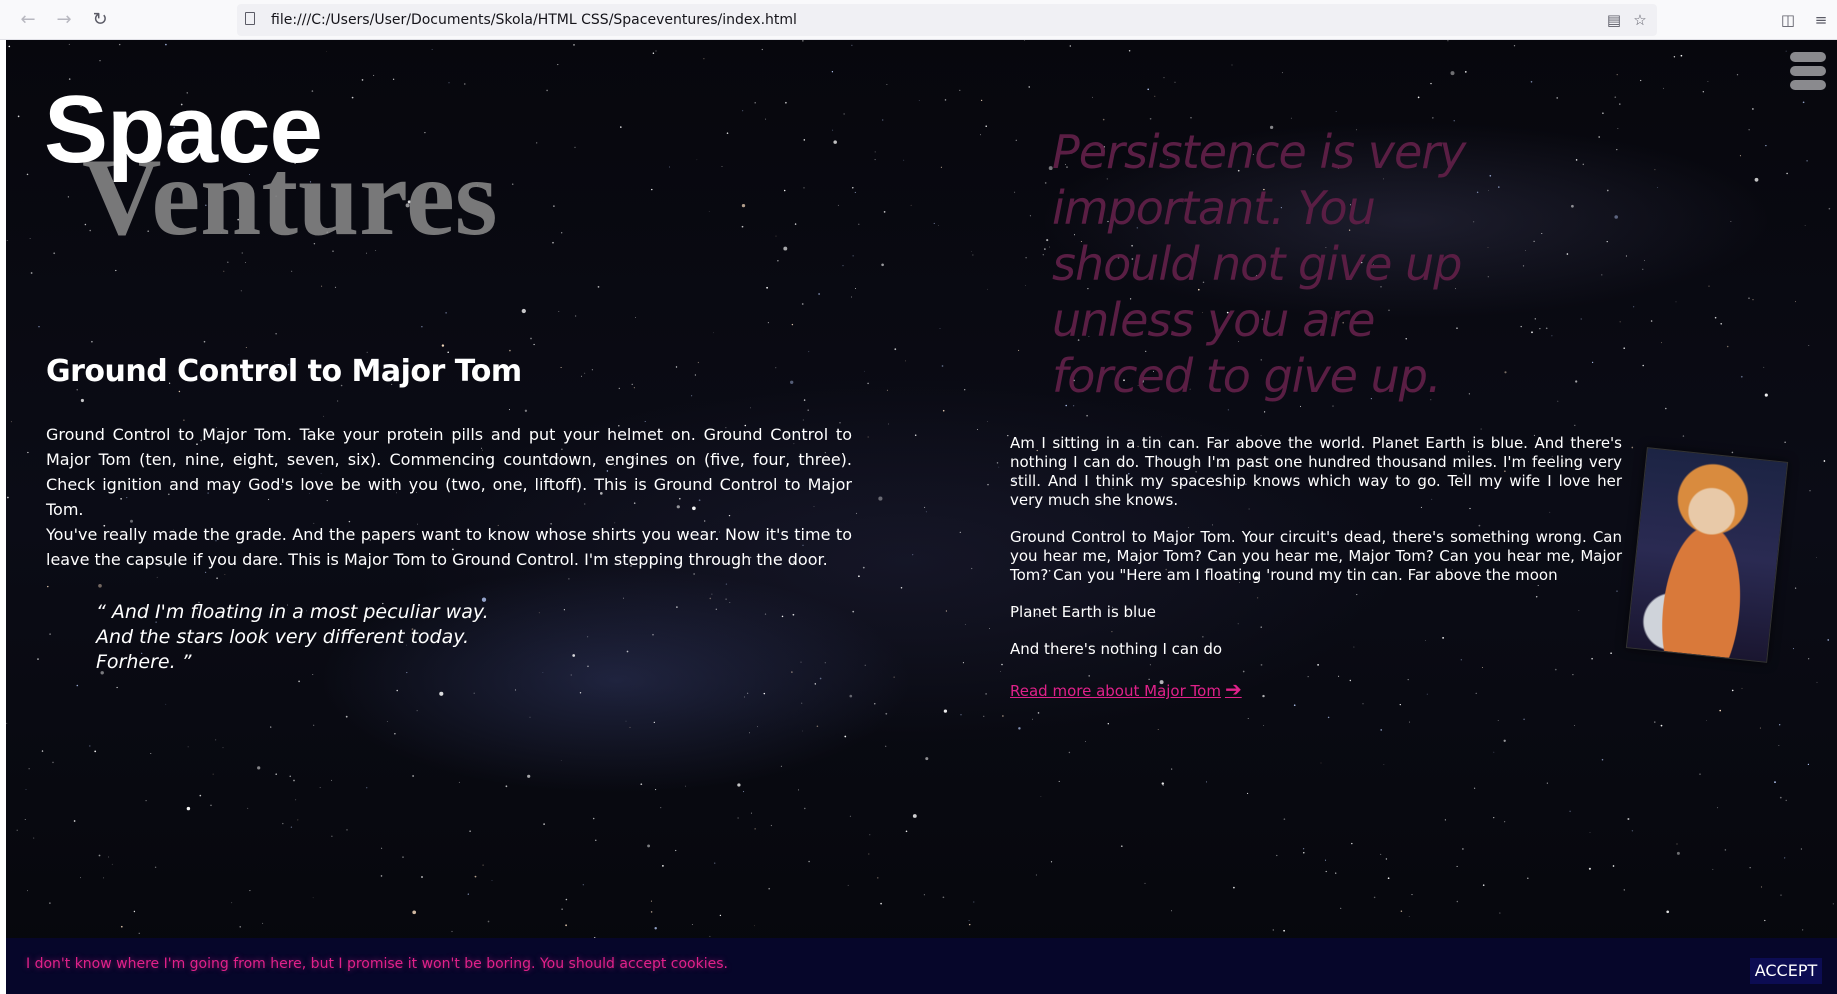  What do you see at coordinates (1233, 689) in the screenshot?
I see `arrow-right-icon: ➔` at bounding box center [1233, 689].